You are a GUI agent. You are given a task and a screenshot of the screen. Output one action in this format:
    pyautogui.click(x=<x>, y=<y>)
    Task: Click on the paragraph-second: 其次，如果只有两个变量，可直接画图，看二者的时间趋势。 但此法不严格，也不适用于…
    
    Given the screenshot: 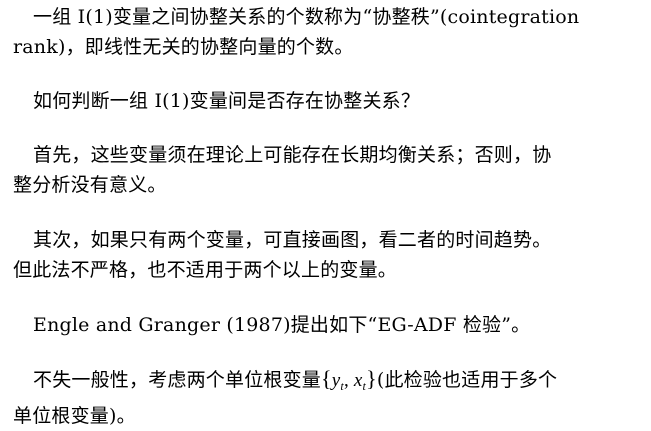 What is the action you would take?
    pyautogui.click(x=328, y=255)
    